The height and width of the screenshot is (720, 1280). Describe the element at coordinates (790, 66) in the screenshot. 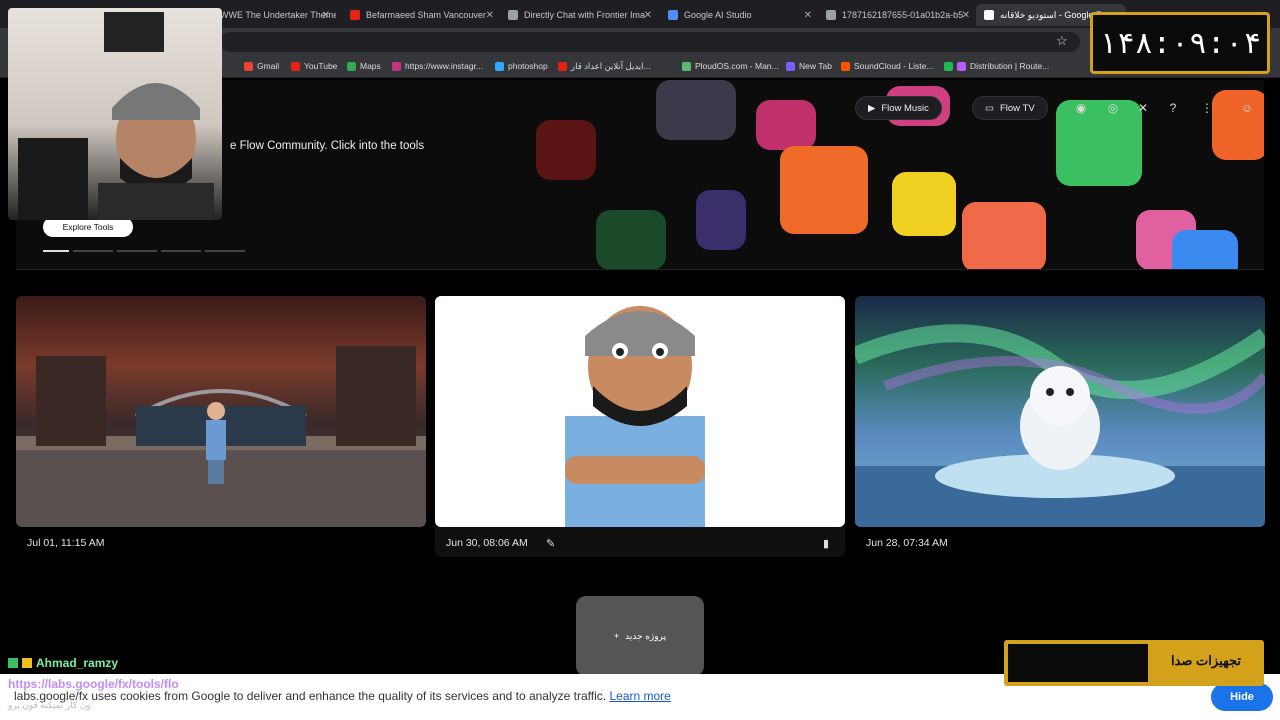

I see `newtab-icon` at that location.